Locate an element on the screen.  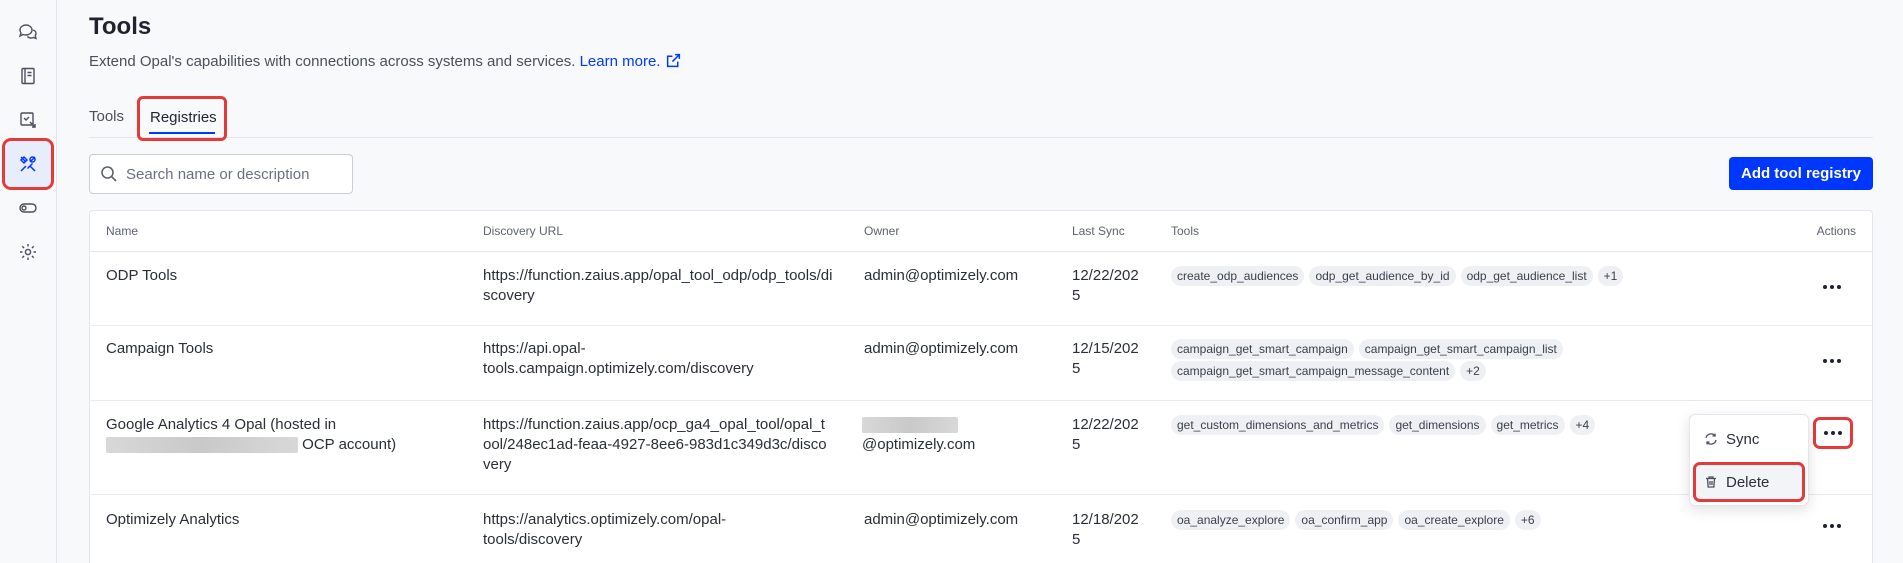
tool-chip: oa_confirm_app is located at coordinates (1344, 520).